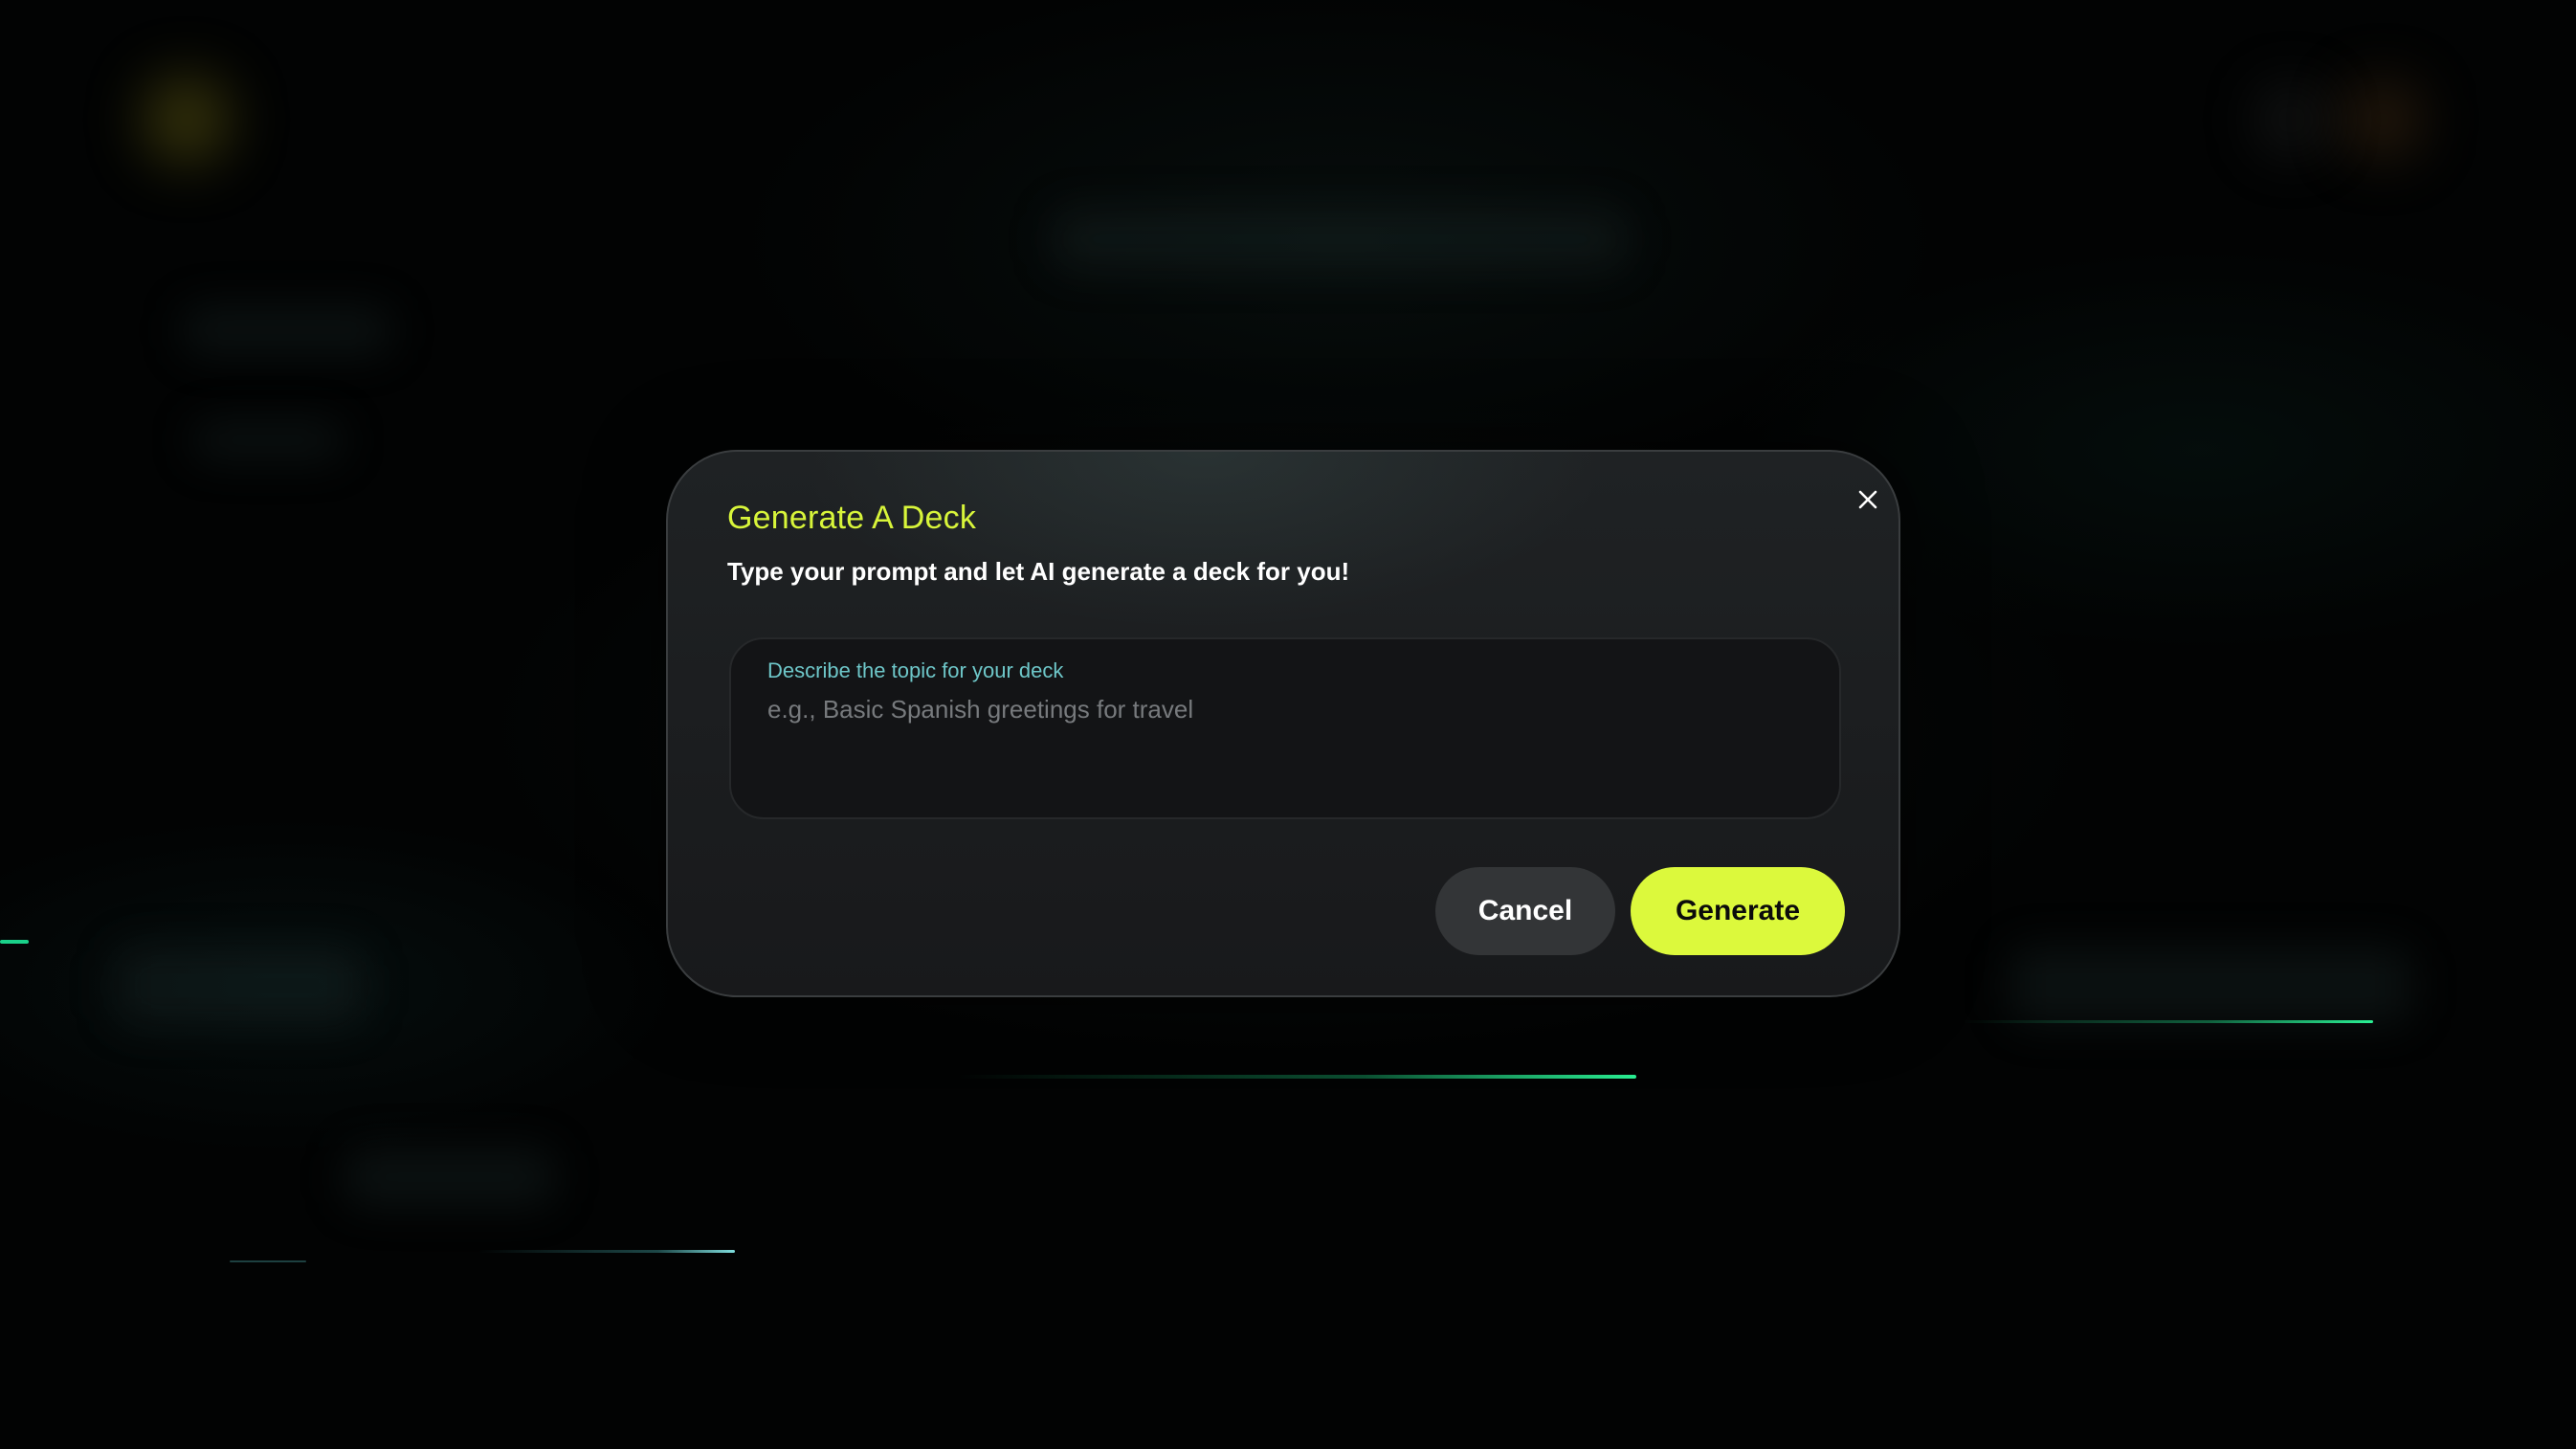  Describe the element at coordinates (2382, 120) in the screenshot. I see `blurred-avatar` at that location.